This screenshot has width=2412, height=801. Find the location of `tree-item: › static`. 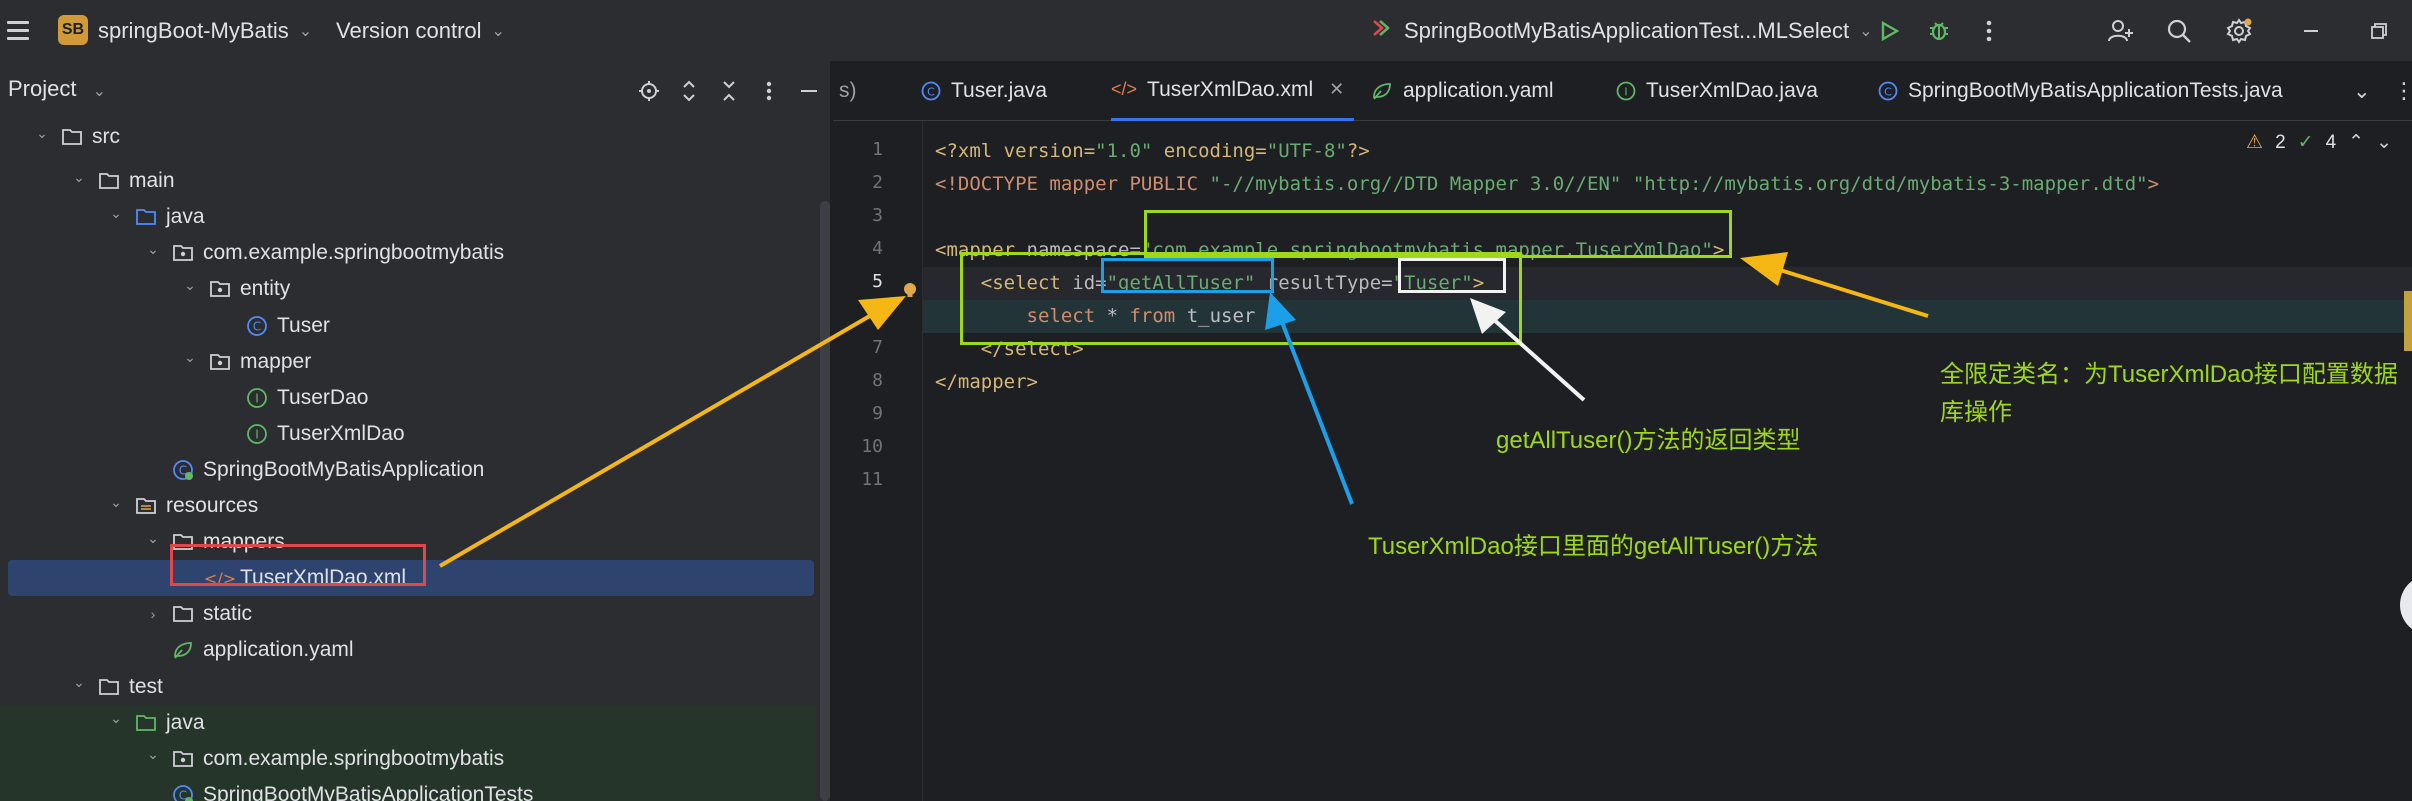

tree-item: › static is located at coordinates (408, 614).